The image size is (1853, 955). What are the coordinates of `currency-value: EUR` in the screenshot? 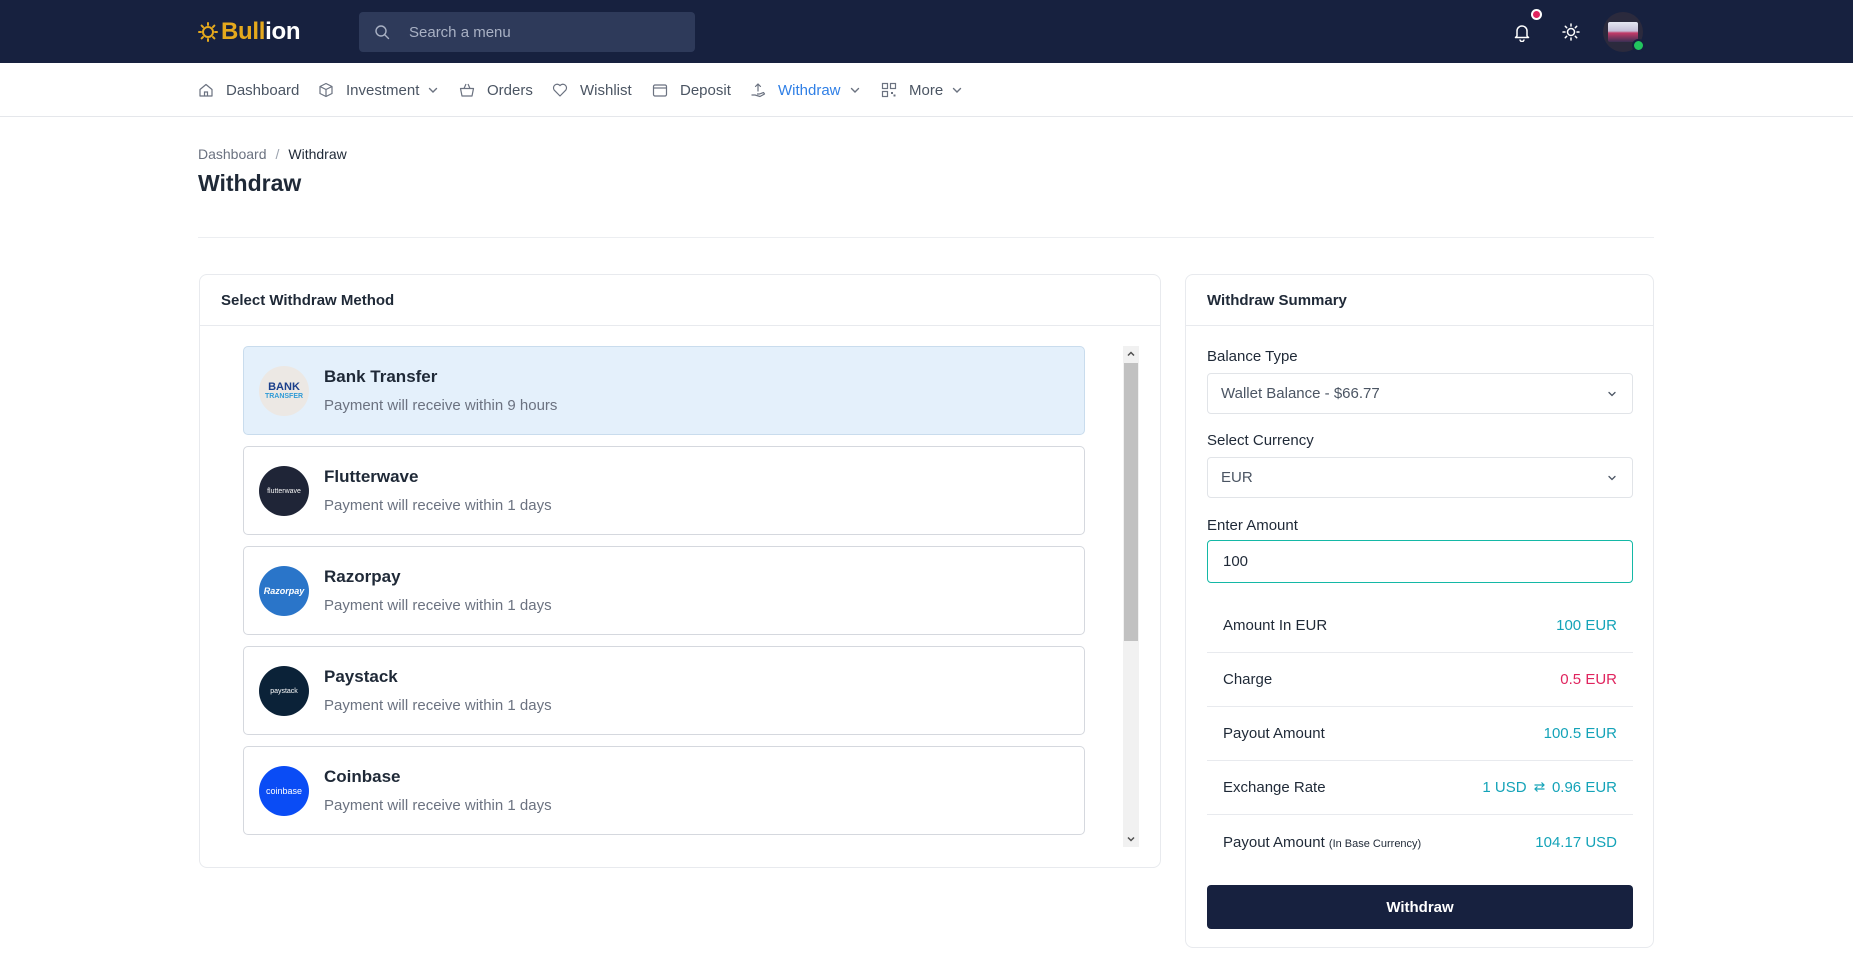 It's located at (1237, 477).